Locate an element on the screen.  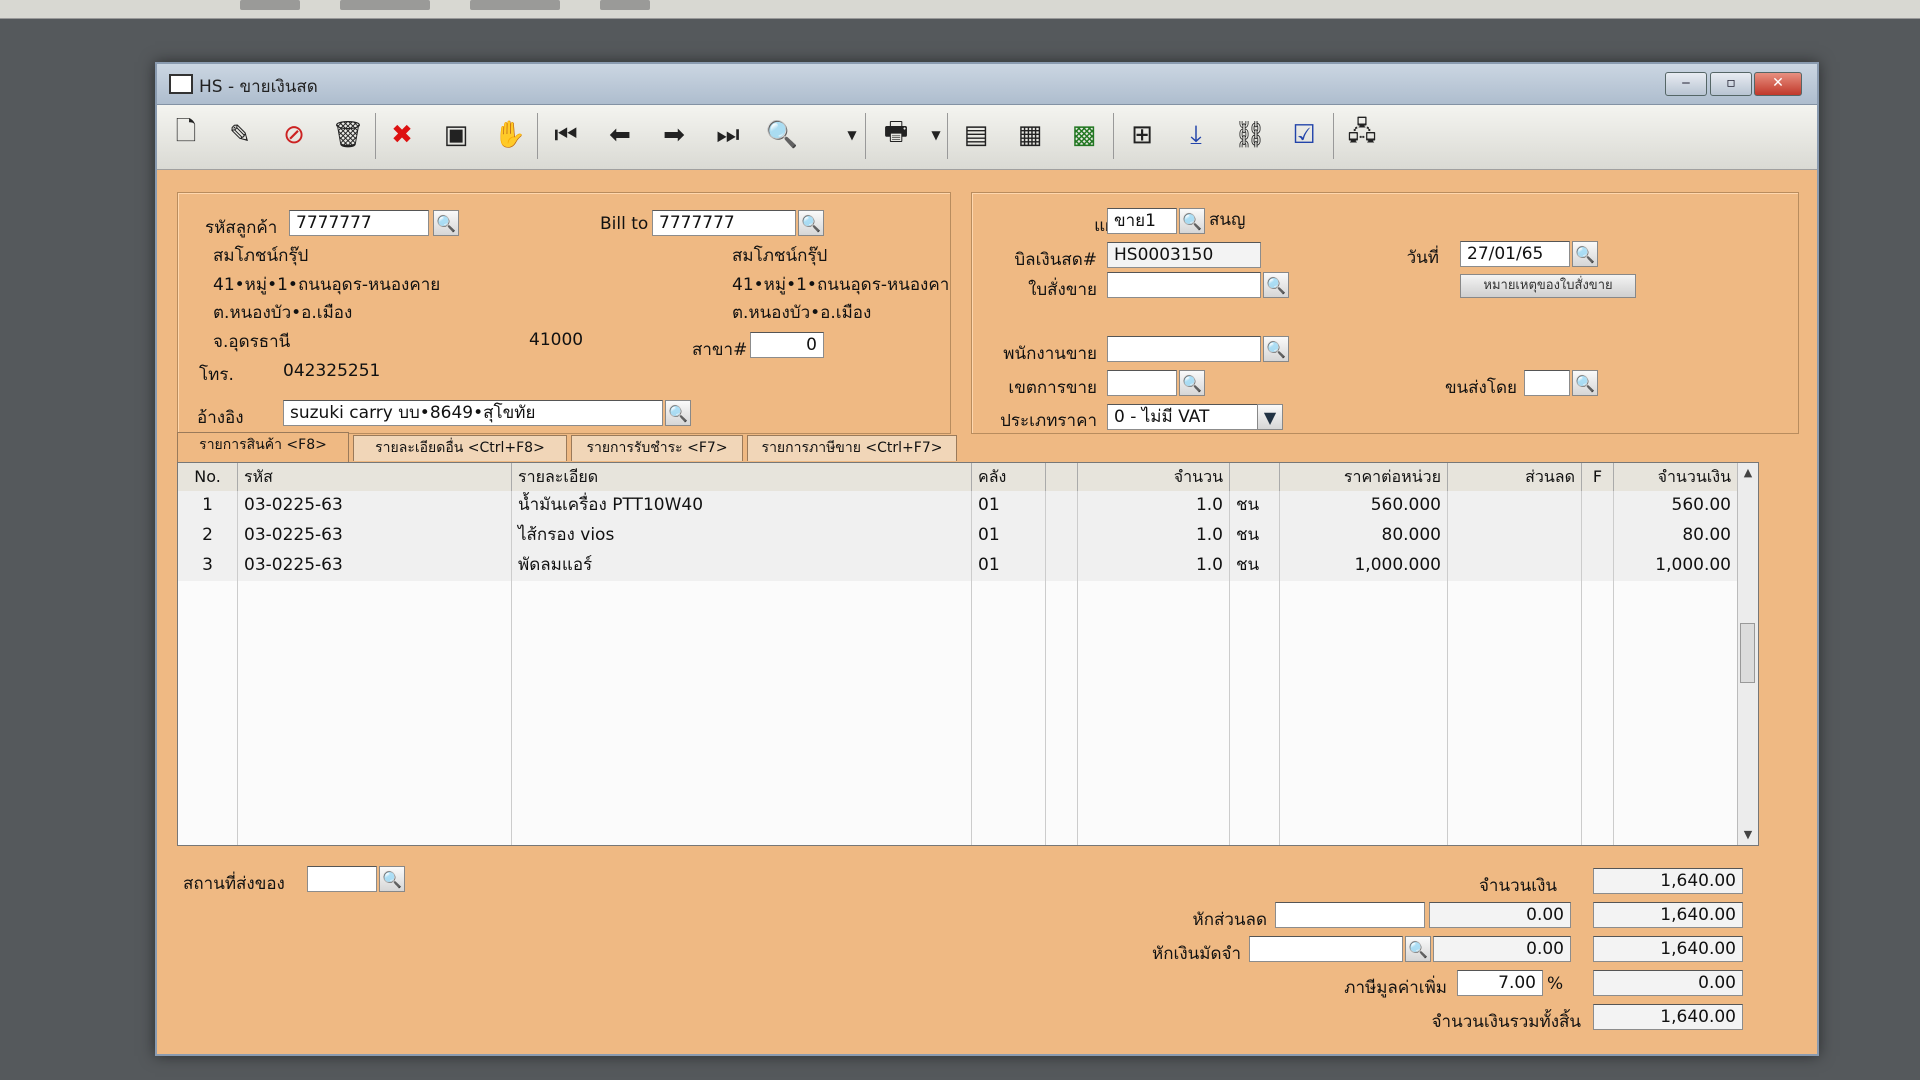
cancel-icon: ✖ is located at coordinates (402, 135).